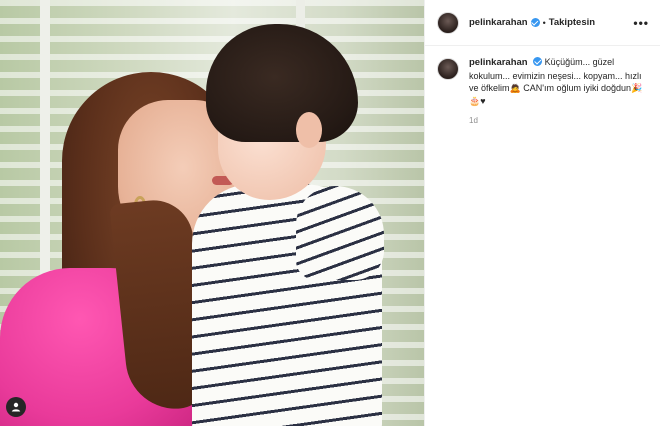  Describe the element at coordinates (282, 83) in the screenshot. I see `boy-hair` at that location.